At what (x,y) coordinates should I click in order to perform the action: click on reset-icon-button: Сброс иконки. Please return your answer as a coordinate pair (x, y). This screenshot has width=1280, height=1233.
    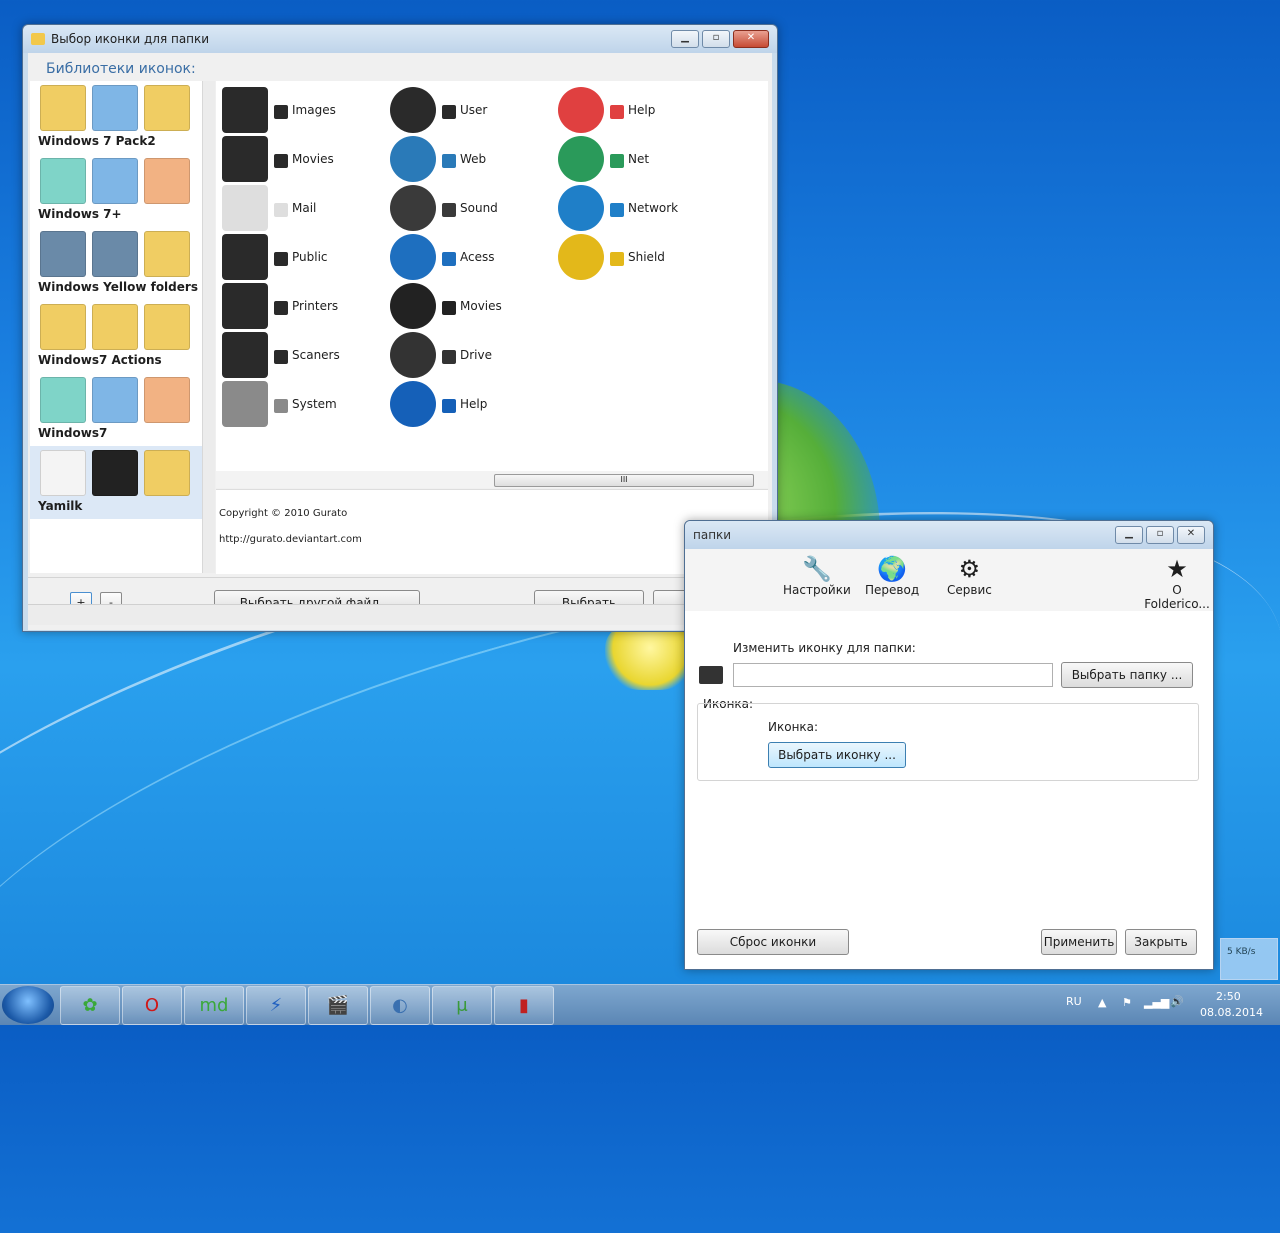
    Looking at the image, I should click on (773, 942).